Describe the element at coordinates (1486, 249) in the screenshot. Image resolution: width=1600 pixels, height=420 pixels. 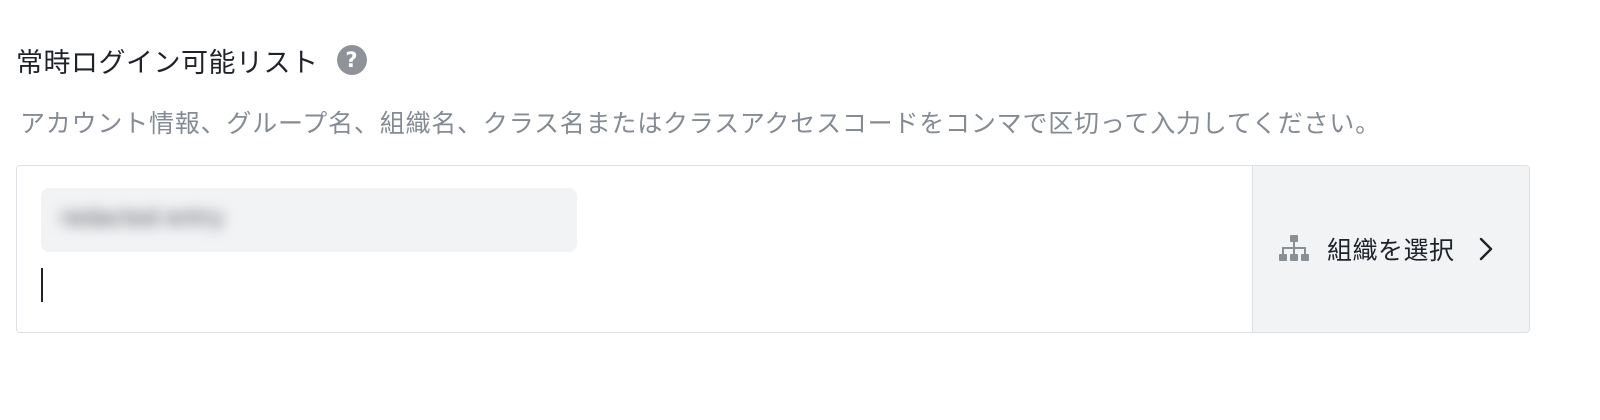
I see `chevron-right-icon` at that location.